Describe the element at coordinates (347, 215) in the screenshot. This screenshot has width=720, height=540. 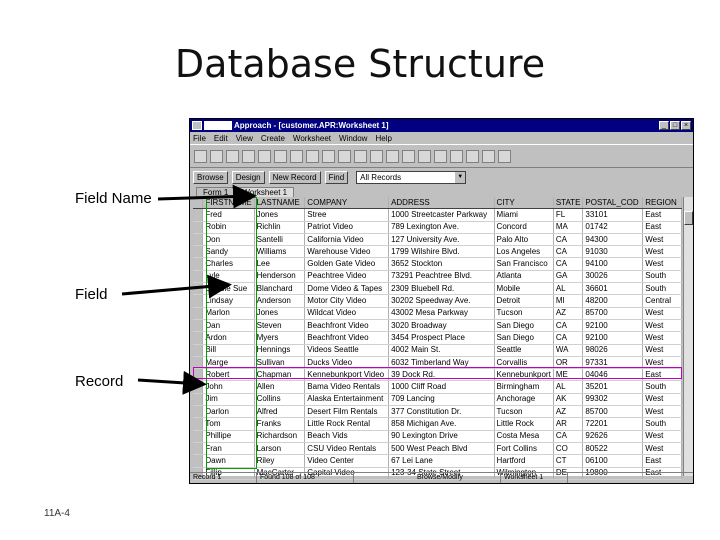
I see `table-cell: Stree` at that location.